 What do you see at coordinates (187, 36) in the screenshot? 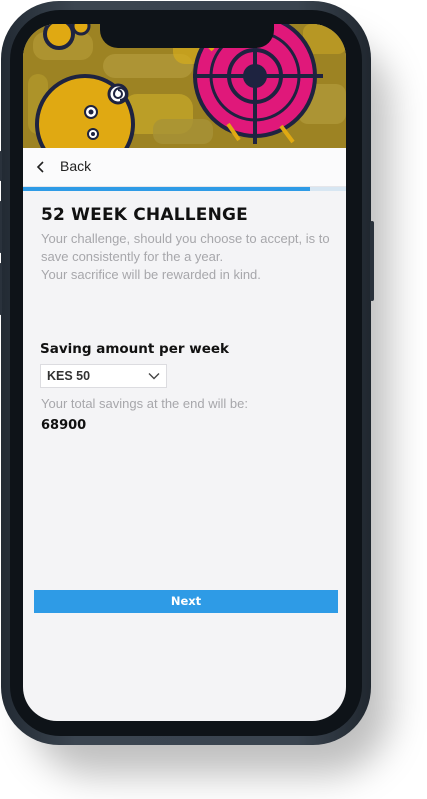
I see `phone-notch` at bounding box center [187, 36].